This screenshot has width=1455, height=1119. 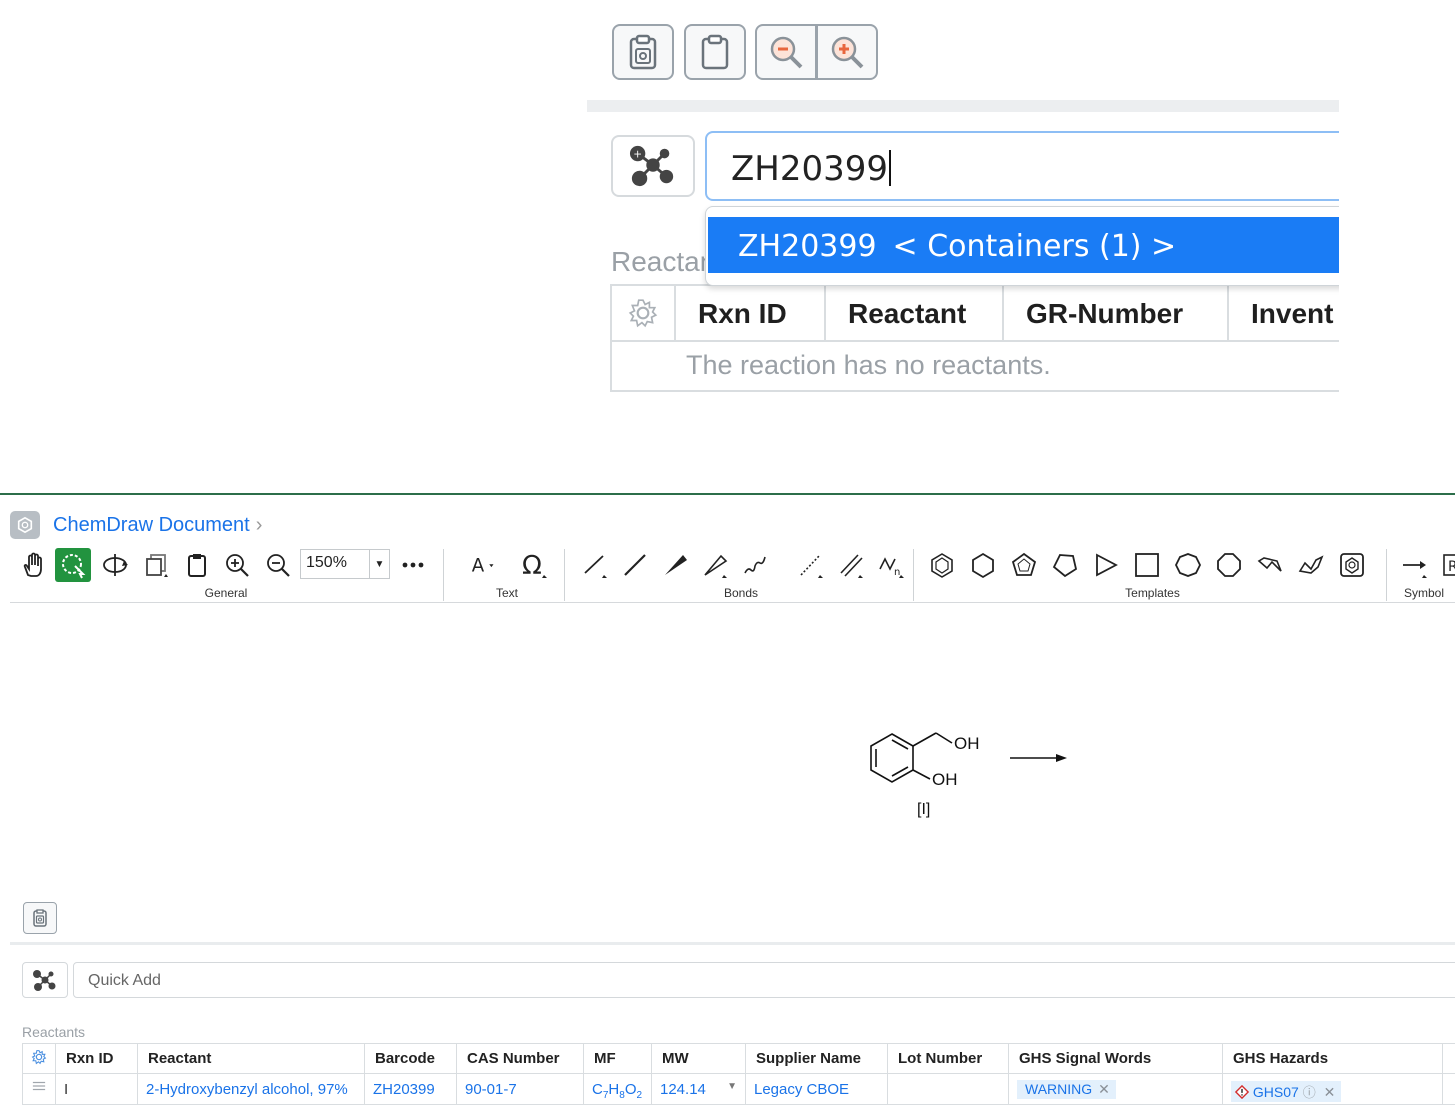 I want to click on toolbar-group-label: Text, so click(x=506, y=593).